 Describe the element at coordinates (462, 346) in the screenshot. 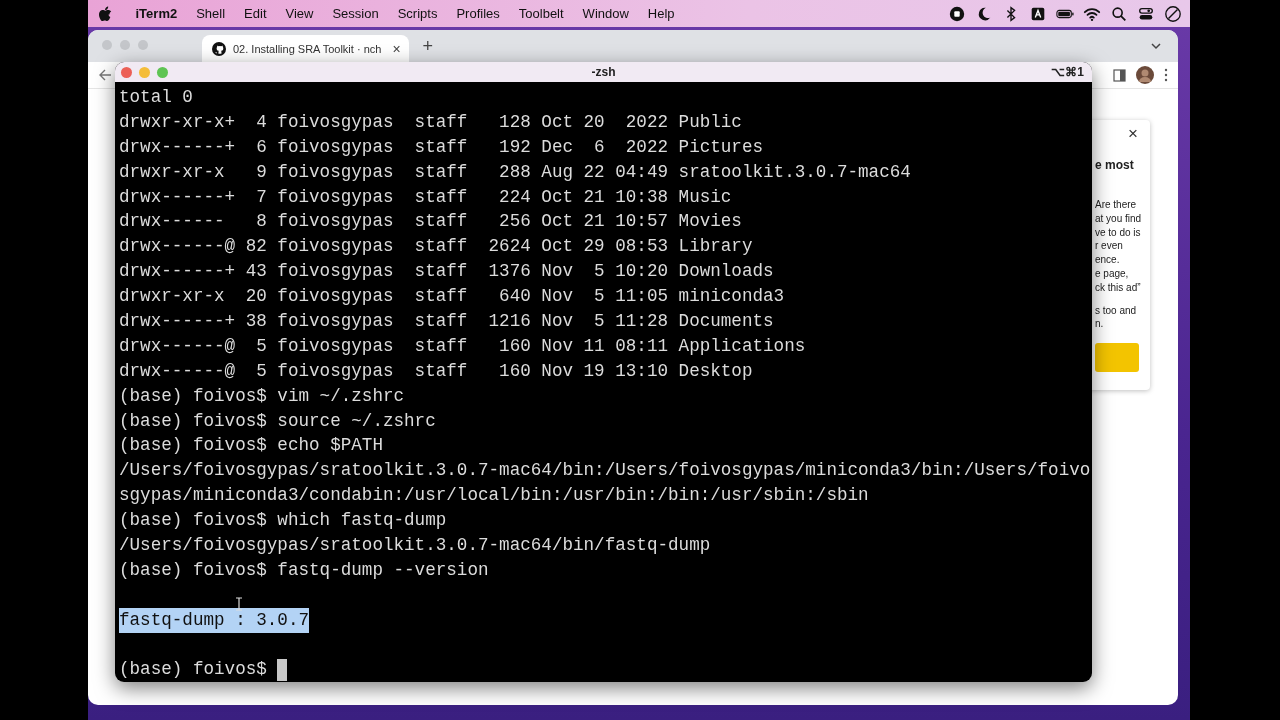

I see `terminal-line: drwx------@ 5 foivosgypas staff 160 Nov 11 08:11 Applications` at that location.